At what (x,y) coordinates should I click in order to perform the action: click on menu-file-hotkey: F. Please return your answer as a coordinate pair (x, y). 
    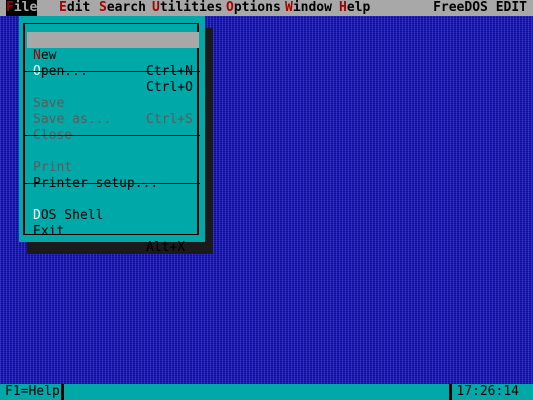
    Looking at the image, I should click on (10, 7).